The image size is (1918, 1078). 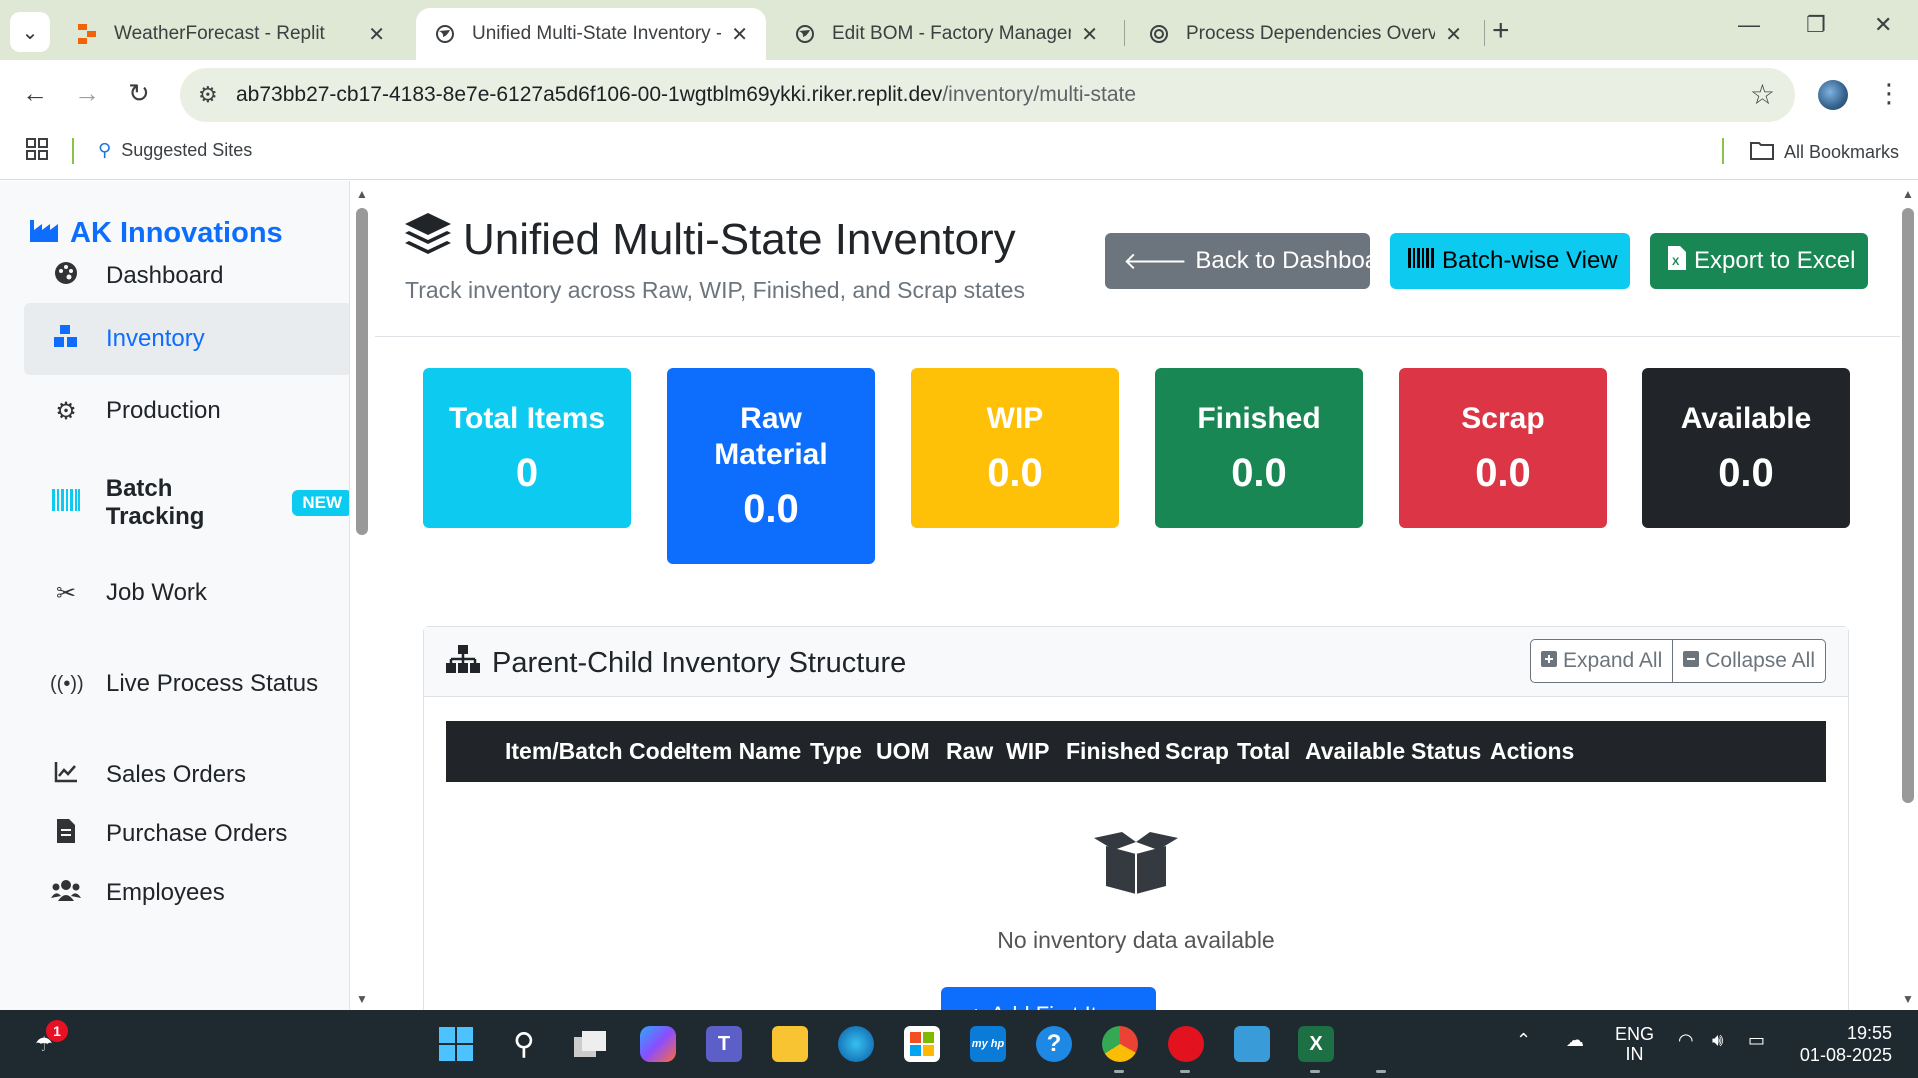 What do you see at coordinates (66, 775) in the screenshot?
I see `chart-line-icon` at bounding box center [66, 775].